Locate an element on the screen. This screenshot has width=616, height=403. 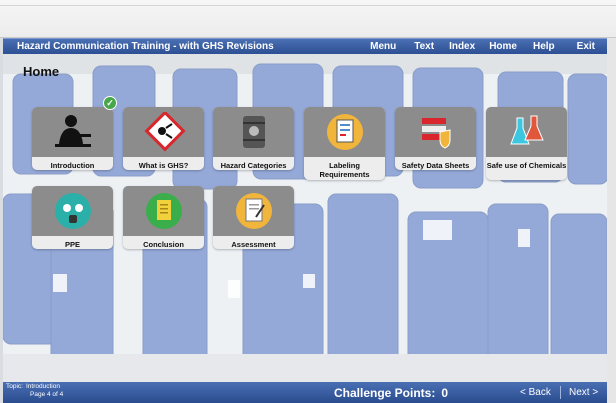
topic-value: Introduction is located at coordinates (42, 386).